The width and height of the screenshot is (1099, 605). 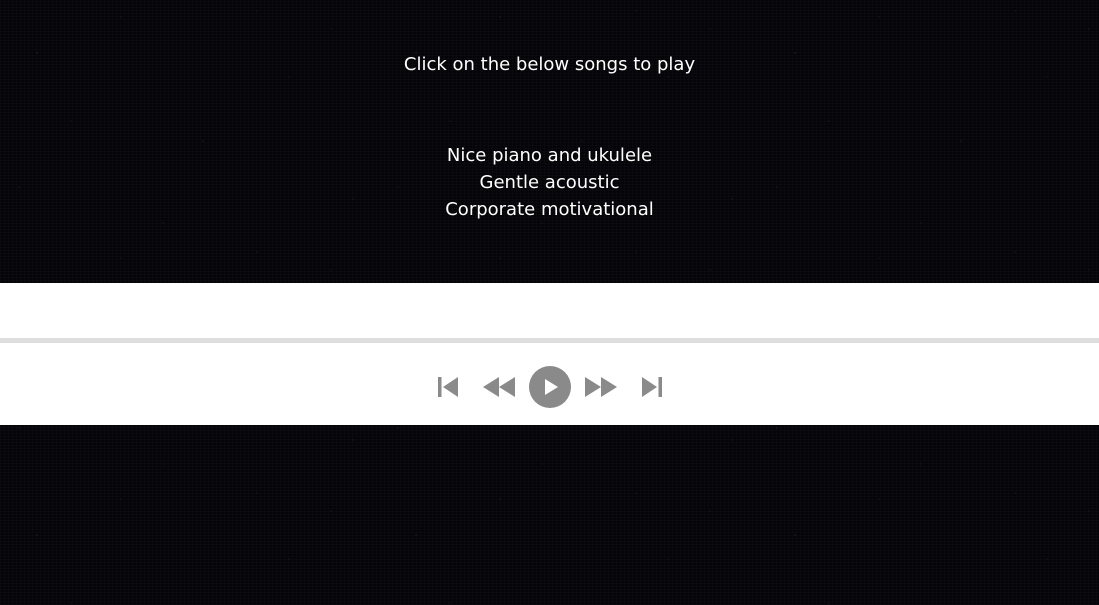 I want to click on playlist-item: Corporate motivational, so click(x=549, y=209).